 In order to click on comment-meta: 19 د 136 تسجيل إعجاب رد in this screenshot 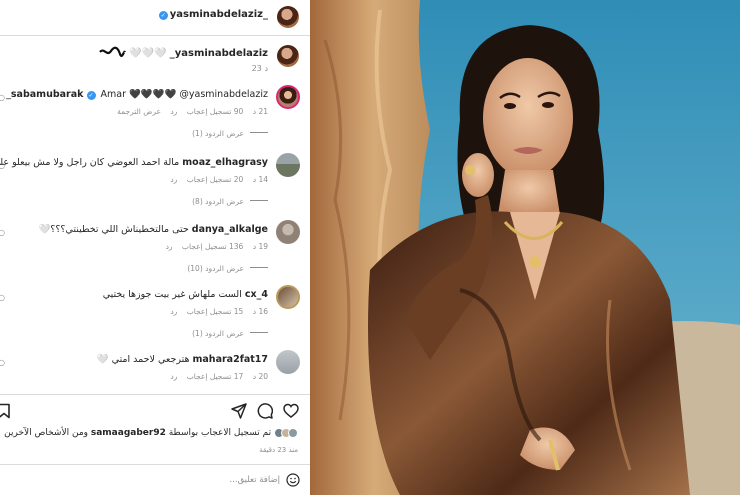, I will do `click(213, 246)`.